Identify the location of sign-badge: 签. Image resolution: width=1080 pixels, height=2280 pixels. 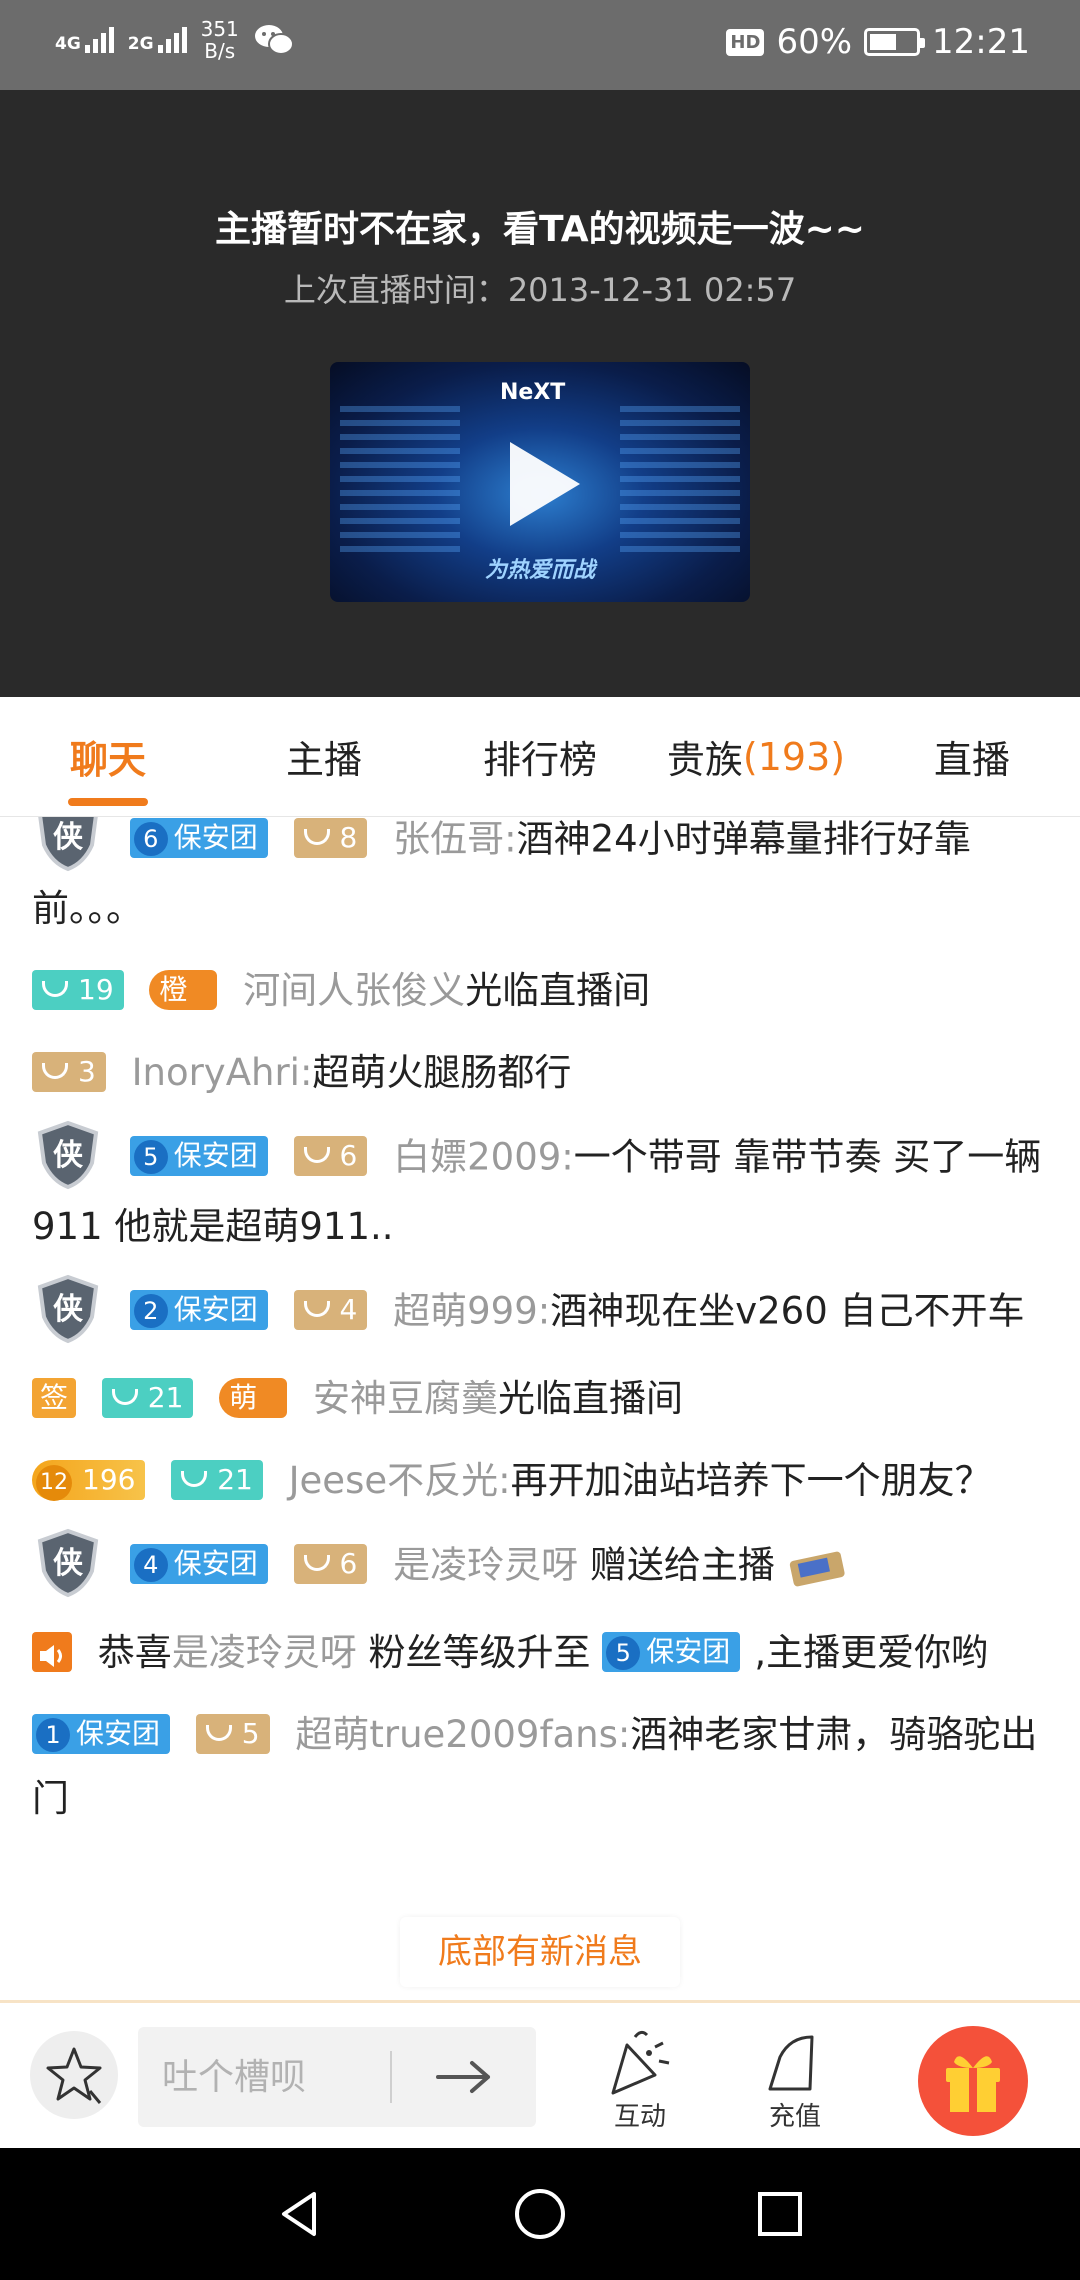
(54, 1397).